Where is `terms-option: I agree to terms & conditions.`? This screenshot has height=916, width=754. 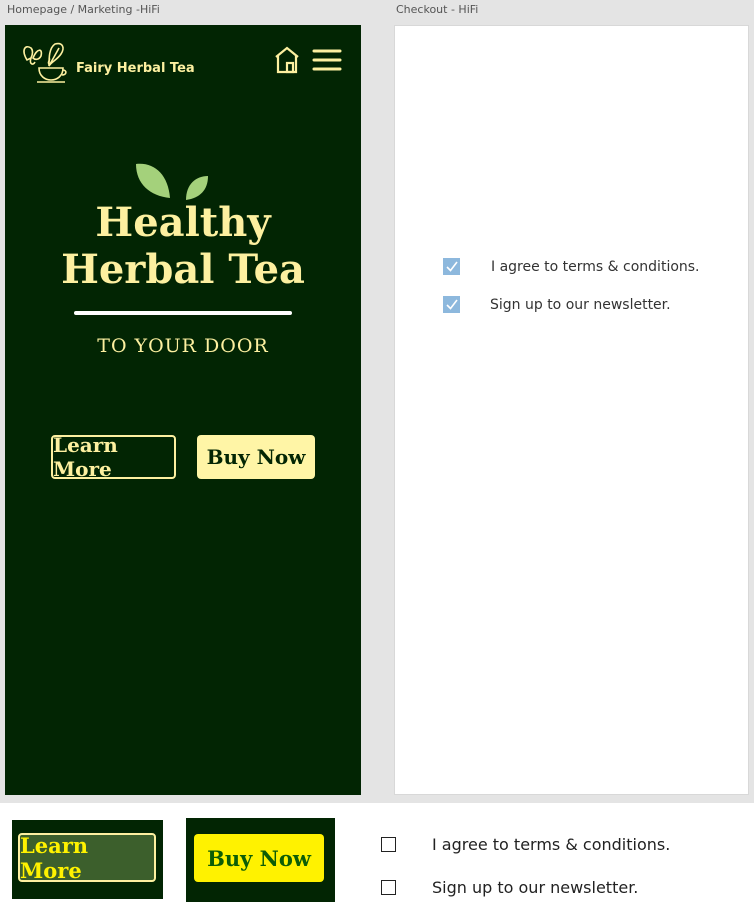 terms-option: I agree to terms & conditions. is located at coordinates (571, 266).